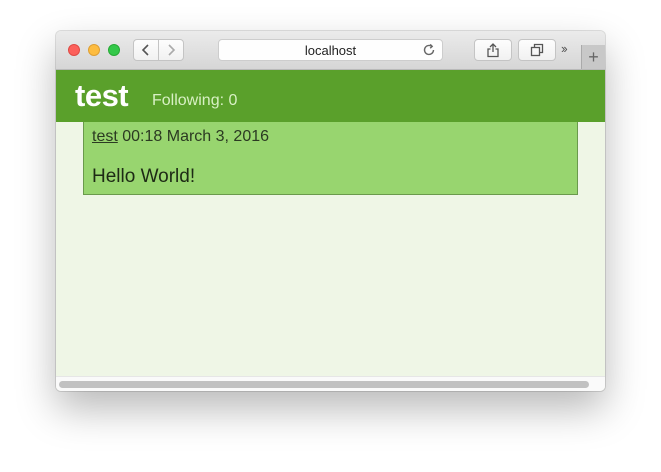  I want to click on chevron-right-icon, so click(172, 50).